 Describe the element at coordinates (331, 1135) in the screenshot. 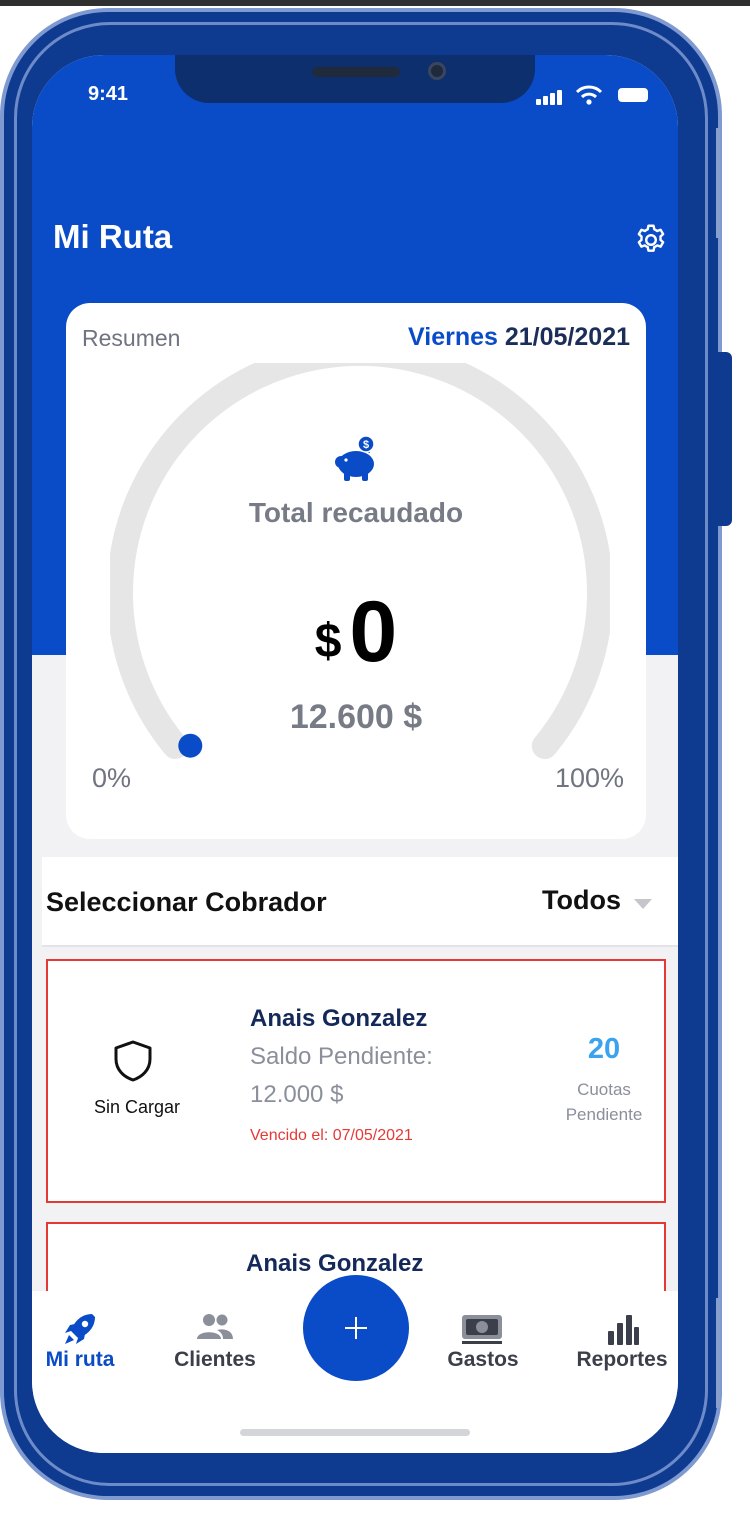

I see `due-date: Vencido el: 07/05/2021` at that location.